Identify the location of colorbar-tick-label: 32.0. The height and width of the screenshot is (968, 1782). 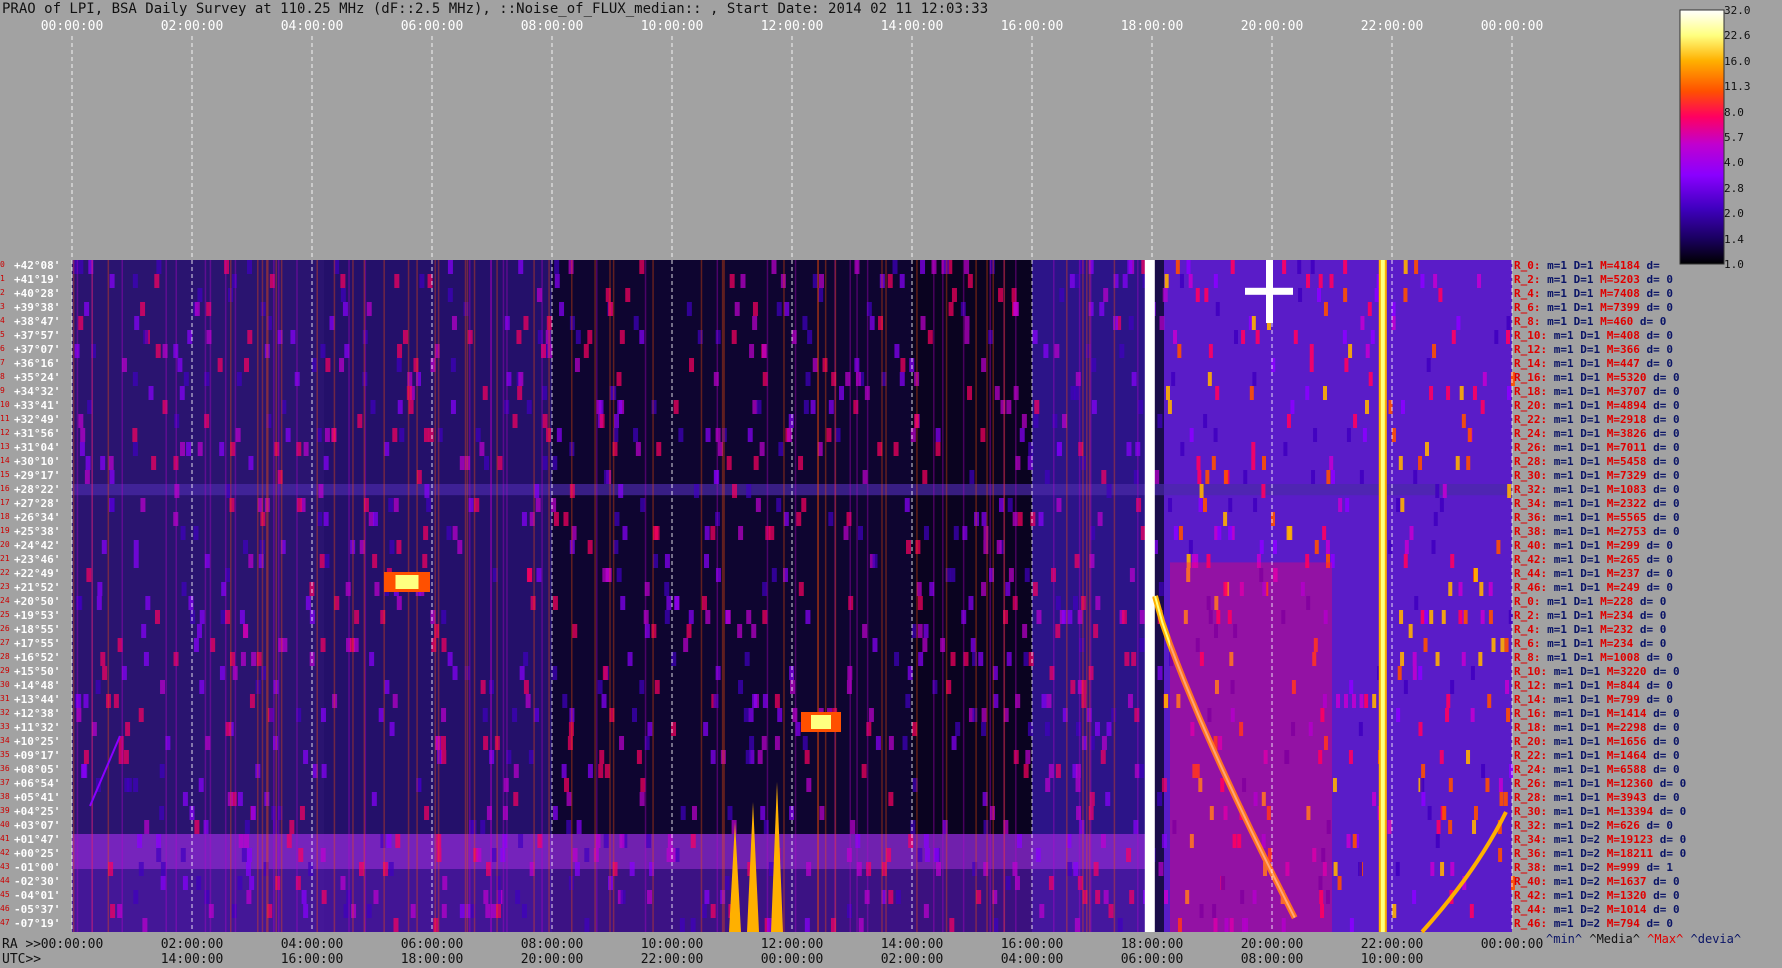
(1737, 10).